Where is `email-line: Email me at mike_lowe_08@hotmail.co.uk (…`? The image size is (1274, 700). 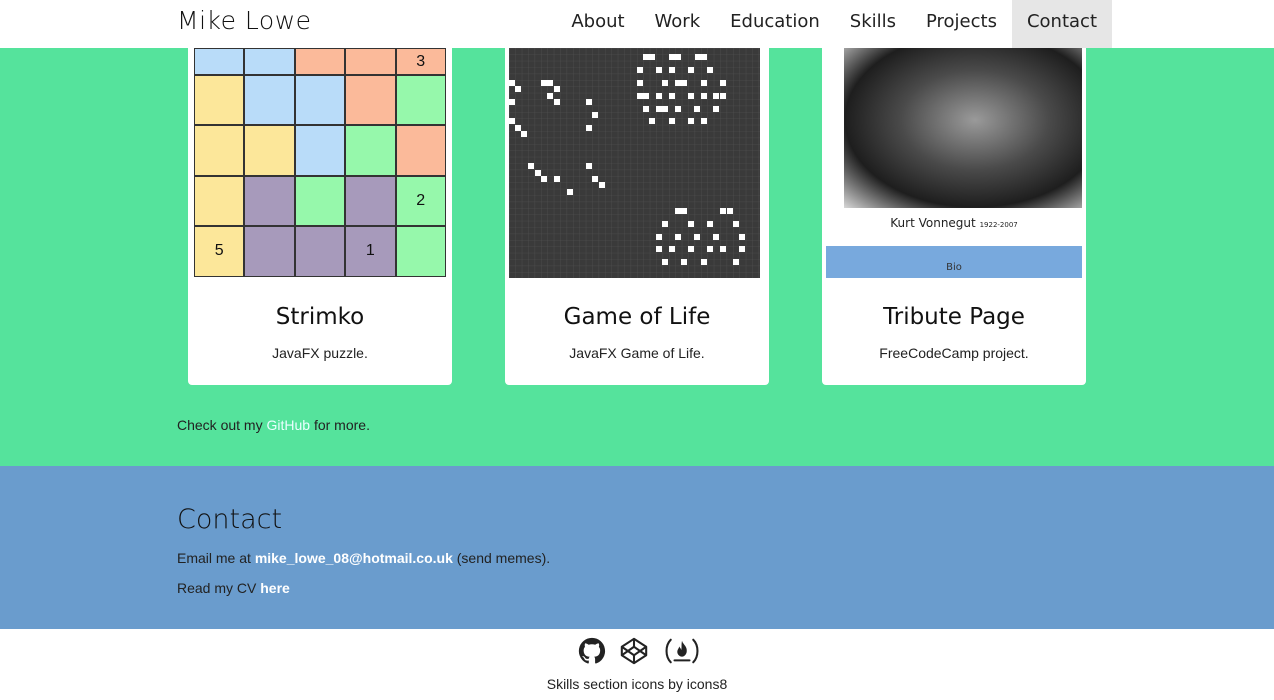
email-line: Email me at mike_lowe_08@hotmail.co.uk (… is located at coordinates (363, 558).